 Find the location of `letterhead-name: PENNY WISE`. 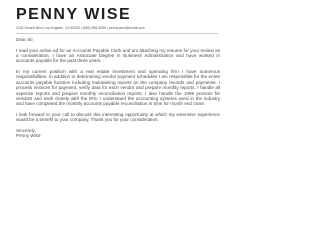

letterhead-name: PENNY WISE is located at coordinates (74, 14).